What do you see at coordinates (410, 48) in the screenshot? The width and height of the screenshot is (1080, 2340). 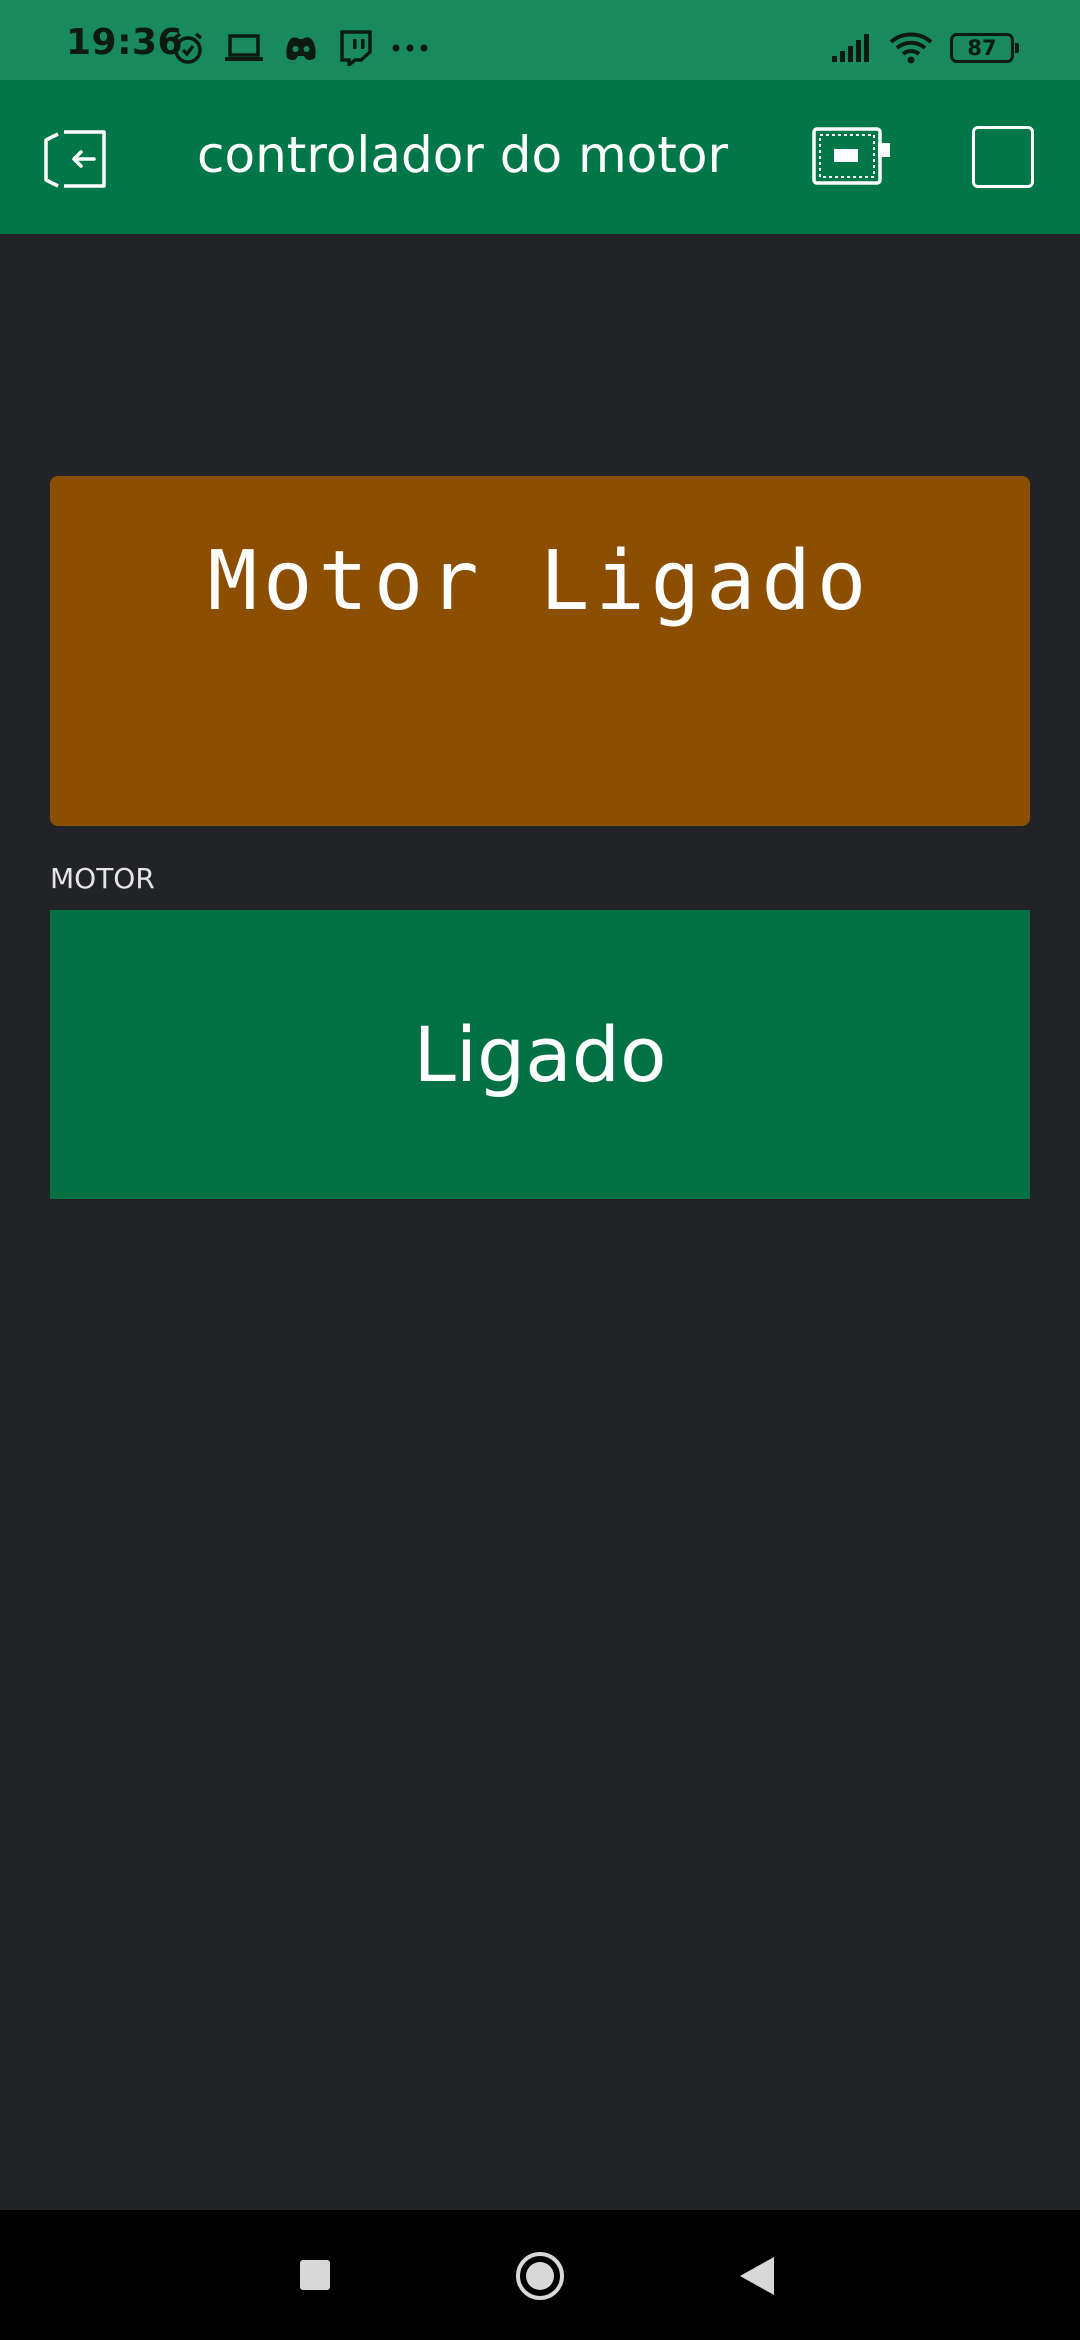 I see `more-icon` at bounding box center [410, 48].